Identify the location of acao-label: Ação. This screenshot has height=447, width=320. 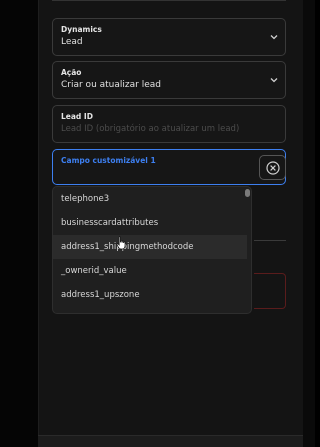
(71, 72).